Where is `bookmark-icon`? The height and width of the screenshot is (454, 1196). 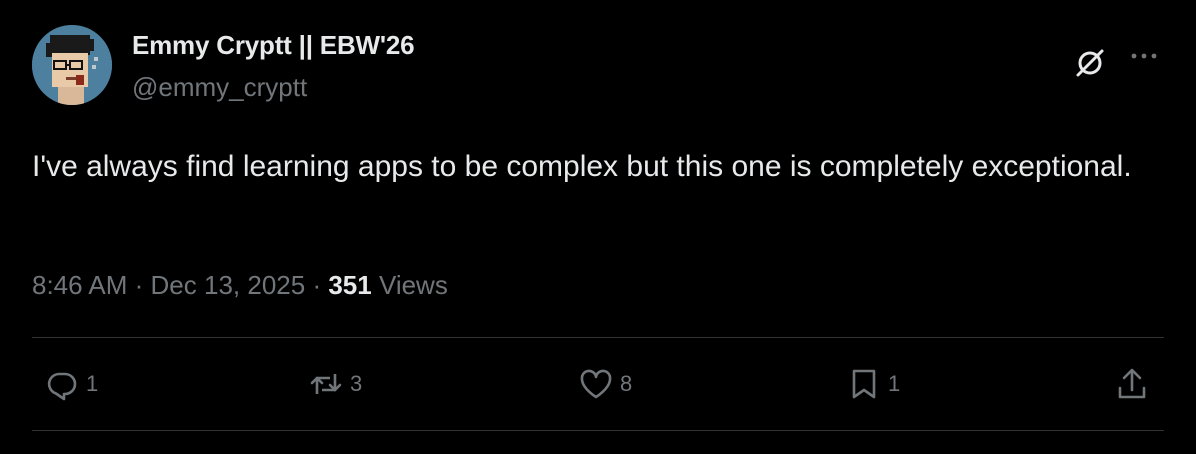 bookmark-icon is located at coordinates (864, 384).